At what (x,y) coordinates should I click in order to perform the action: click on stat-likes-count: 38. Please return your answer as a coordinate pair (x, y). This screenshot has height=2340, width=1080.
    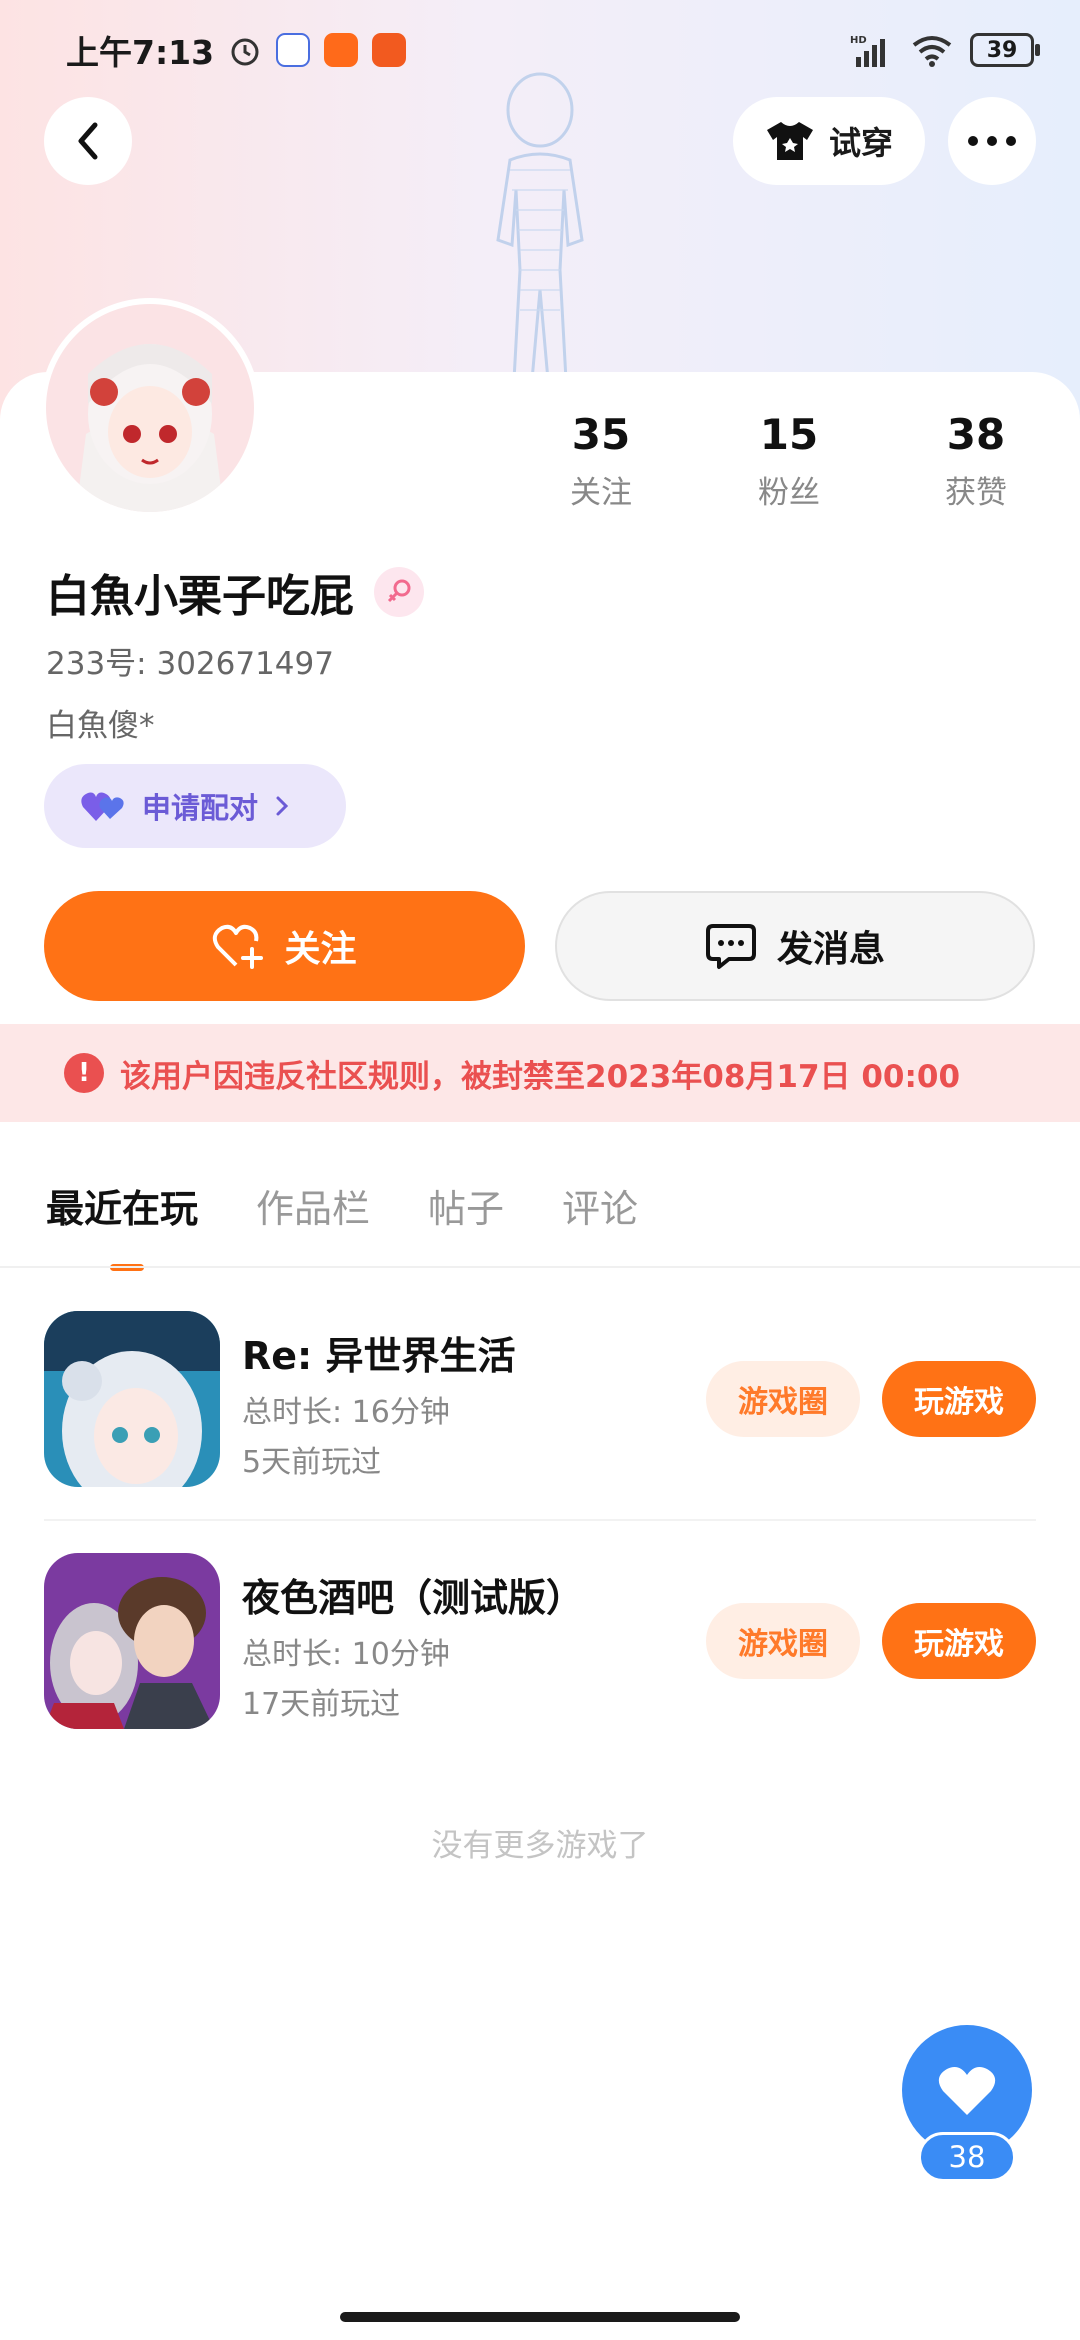
    Looking at the image, I should click on (976, 434).